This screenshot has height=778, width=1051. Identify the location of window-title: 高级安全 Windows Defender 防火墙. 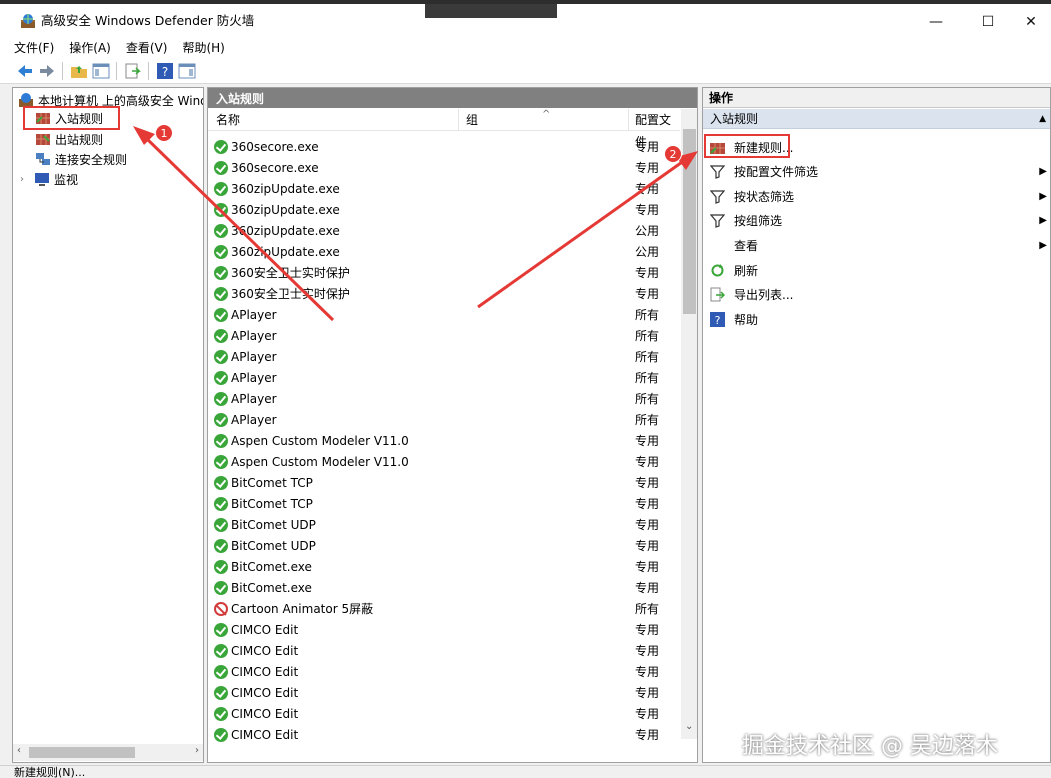
(148, 20).